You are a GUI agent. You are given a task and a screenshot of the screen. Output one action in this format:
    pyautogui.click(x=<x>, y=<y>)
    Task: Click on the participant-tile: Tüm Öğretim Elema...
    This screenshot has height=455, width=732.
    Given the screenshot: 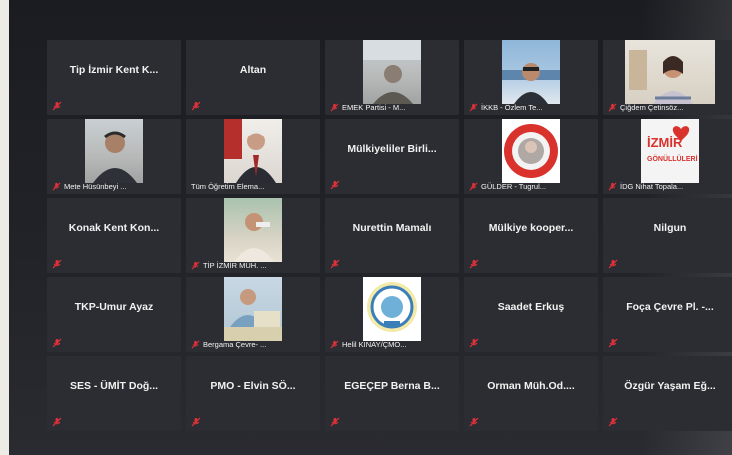 What is the action you would take?
    pyautogui.click(x=253, y=156)
    